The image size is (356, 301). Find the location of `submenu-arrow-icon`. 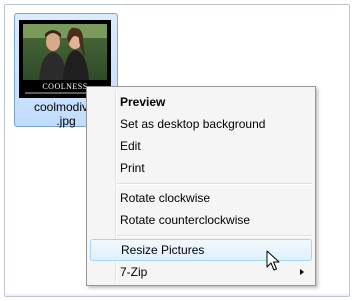

submenu-arrow-icon is located at coordinates (302, 272).